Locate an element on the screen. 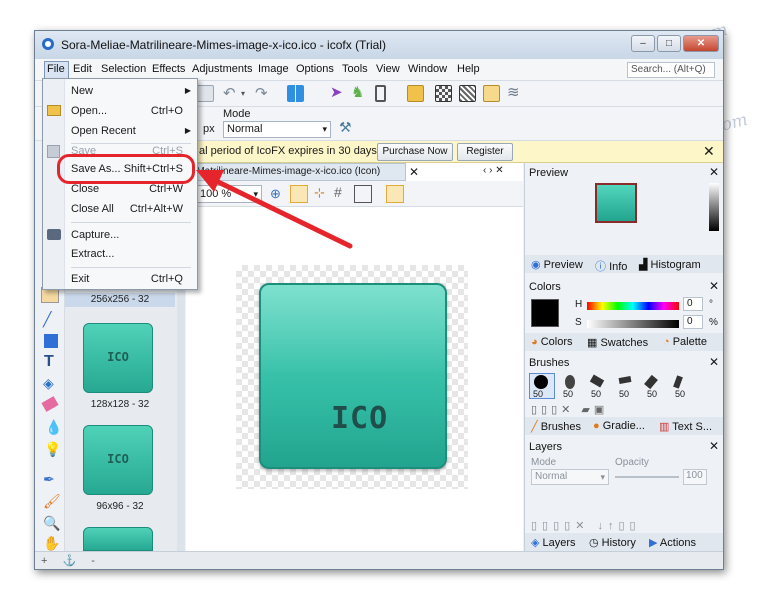 This screenshot has height=601, width=759. tab-swatches: ▦ Swatches is located at coordinates (617, 342).